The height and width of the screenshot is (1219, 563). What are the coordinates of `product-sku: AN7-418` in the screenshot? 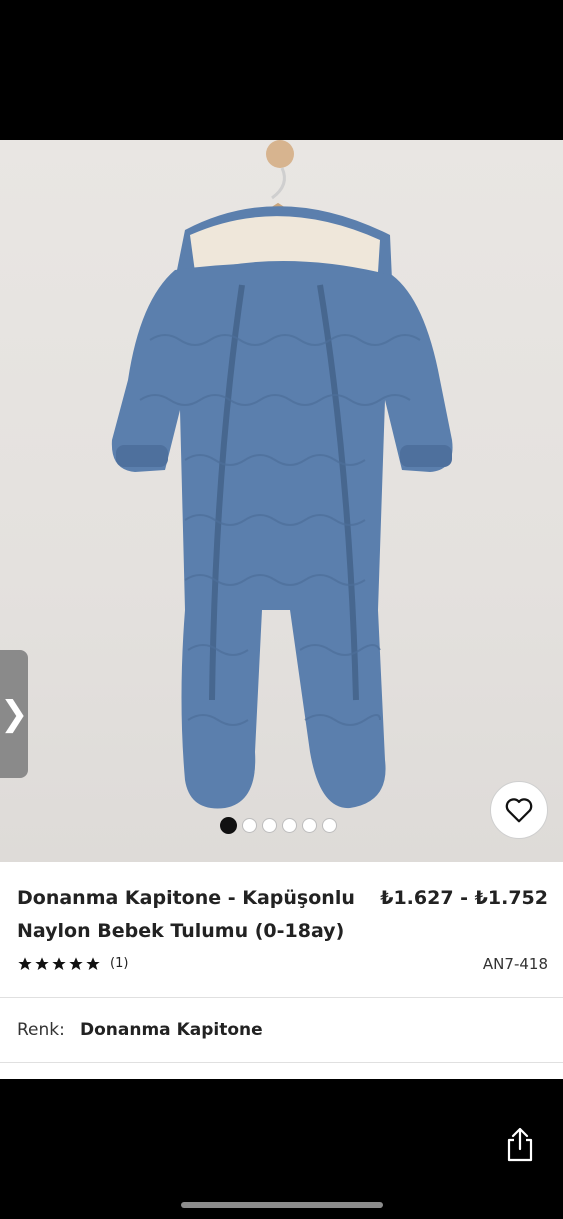 It's located at (515, 964).